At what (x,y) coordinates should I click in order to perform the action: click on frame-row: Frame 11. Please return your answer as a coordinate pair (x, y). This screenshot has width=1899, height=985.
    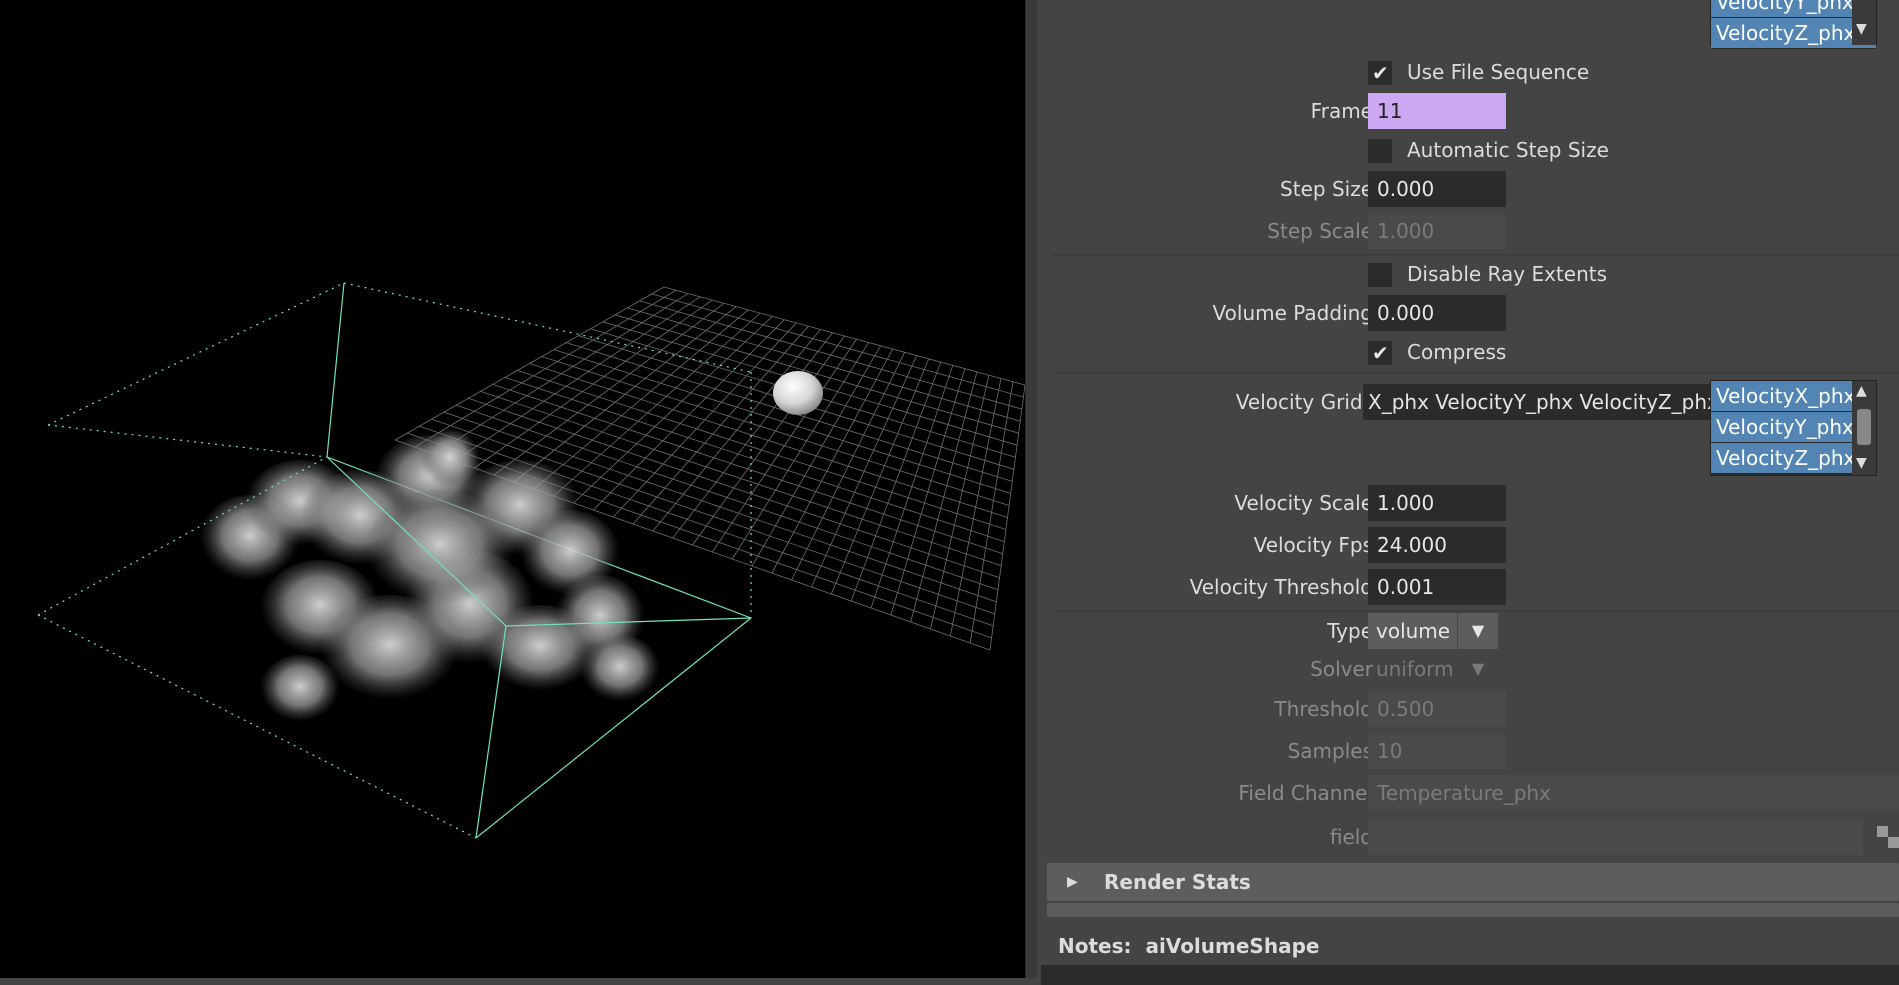
    Looking at the image, I should click on (1475, 111).